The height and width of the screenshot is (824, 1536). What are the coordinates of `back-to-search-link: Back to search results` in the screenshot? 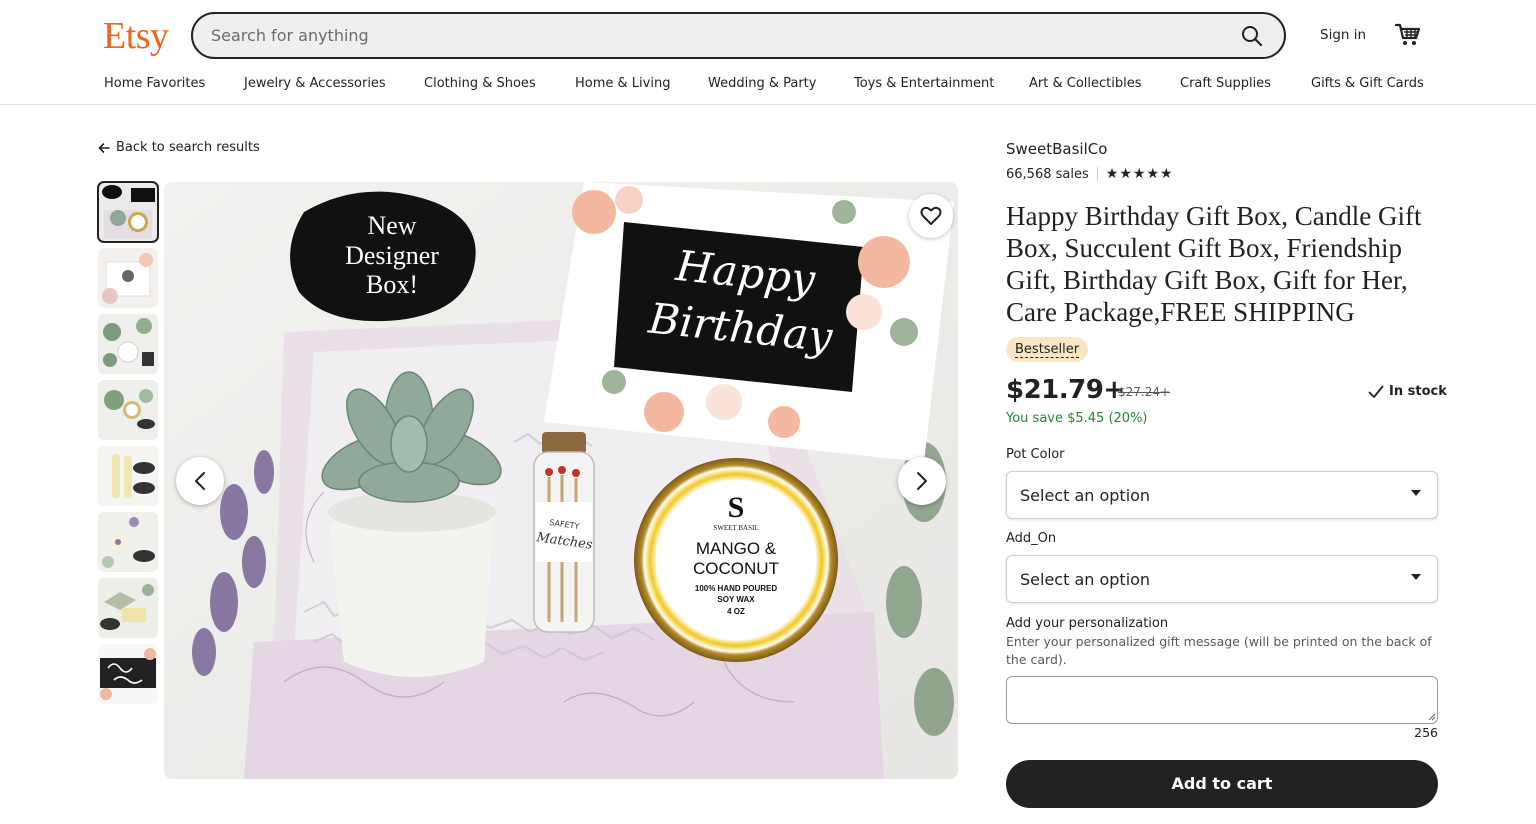 It's located at (179, 147).